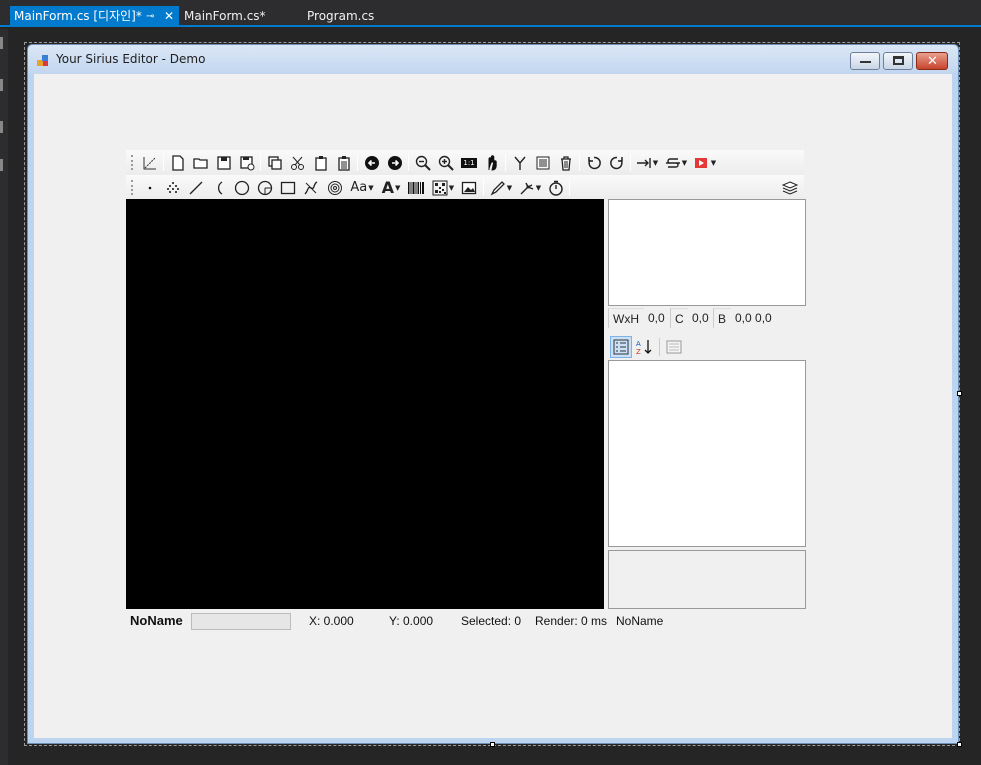 This screenshot has width=981, height=765. What do you see at coordinates (150, 162) in the screenshot?
I see `axis-icon` at bounding box center [150, 162].